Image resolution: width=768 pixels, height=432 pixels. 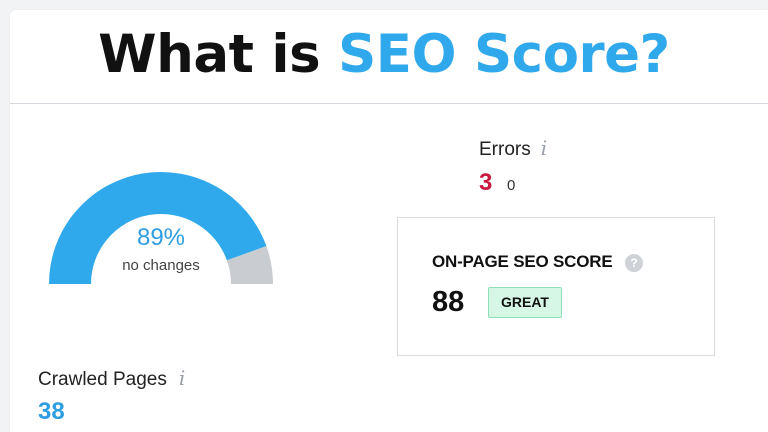 I want to click on gauge-subtitle: no changes, so click(x=161, y=265).